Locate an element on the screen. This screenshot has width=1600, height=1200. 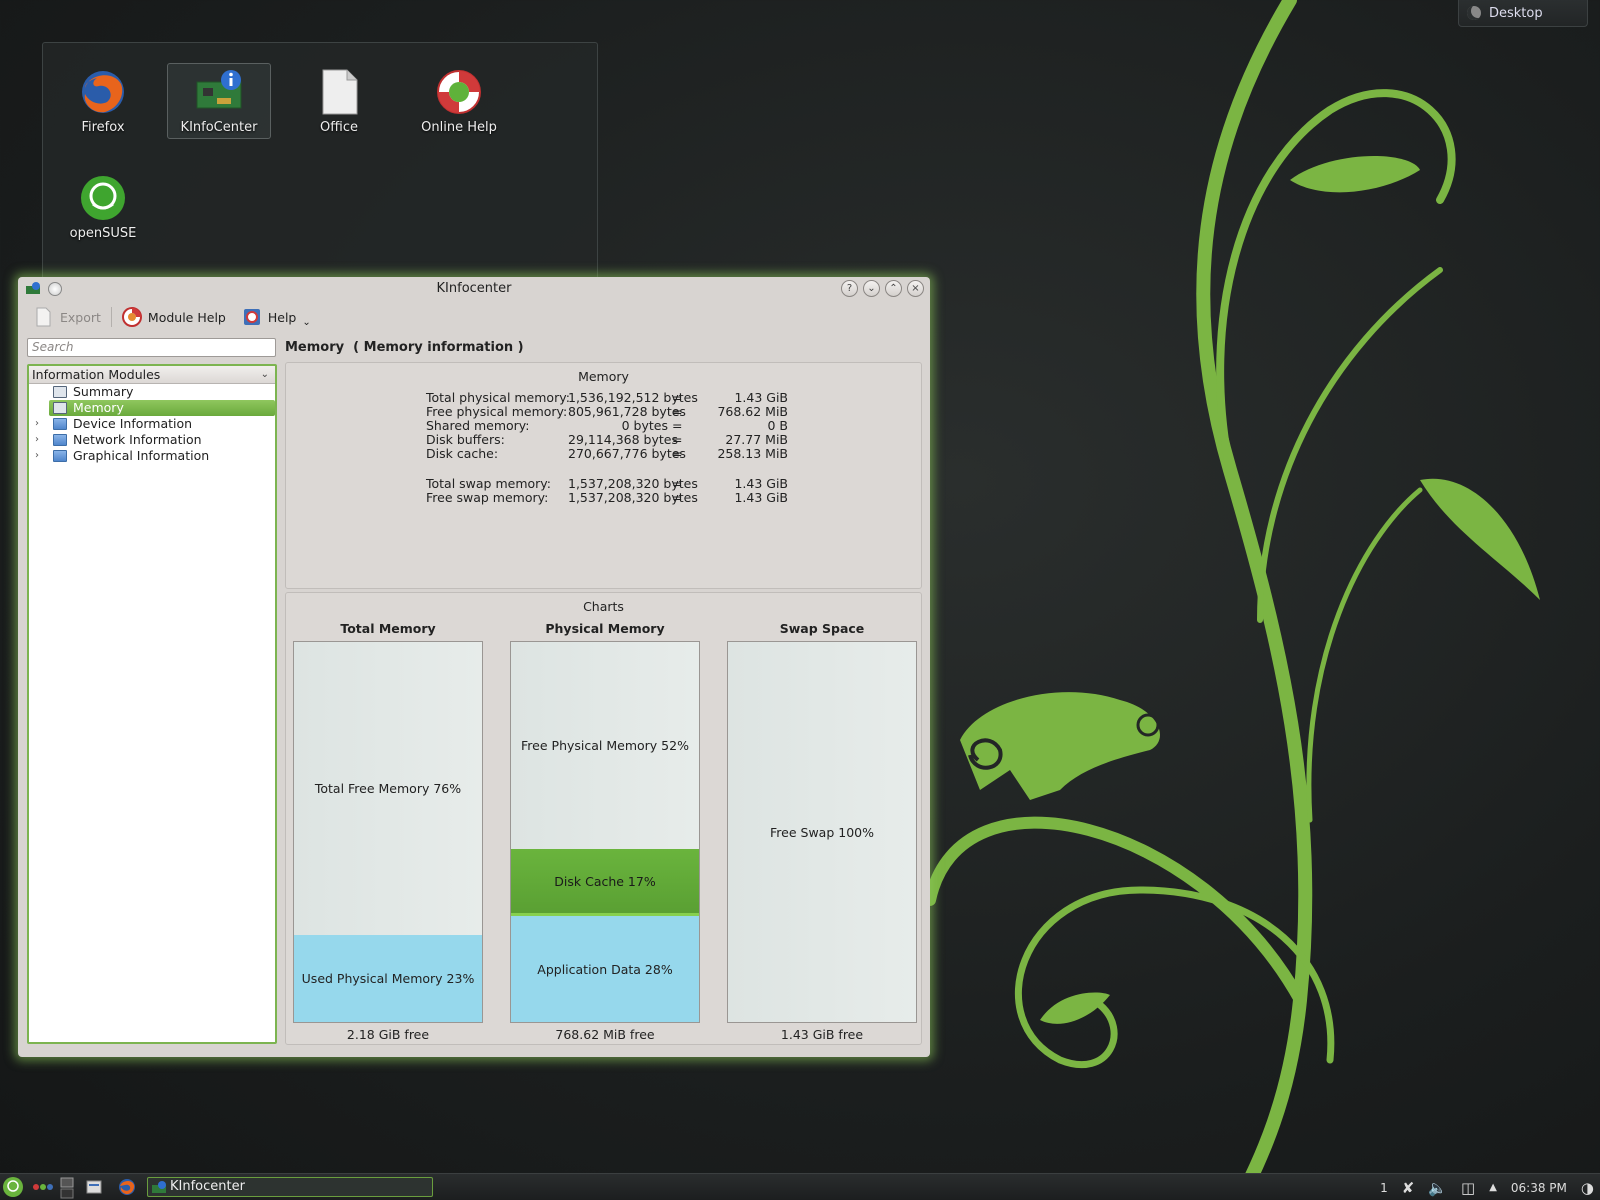
memory-key: Free physical memory: is located at coordinates (497, 411).